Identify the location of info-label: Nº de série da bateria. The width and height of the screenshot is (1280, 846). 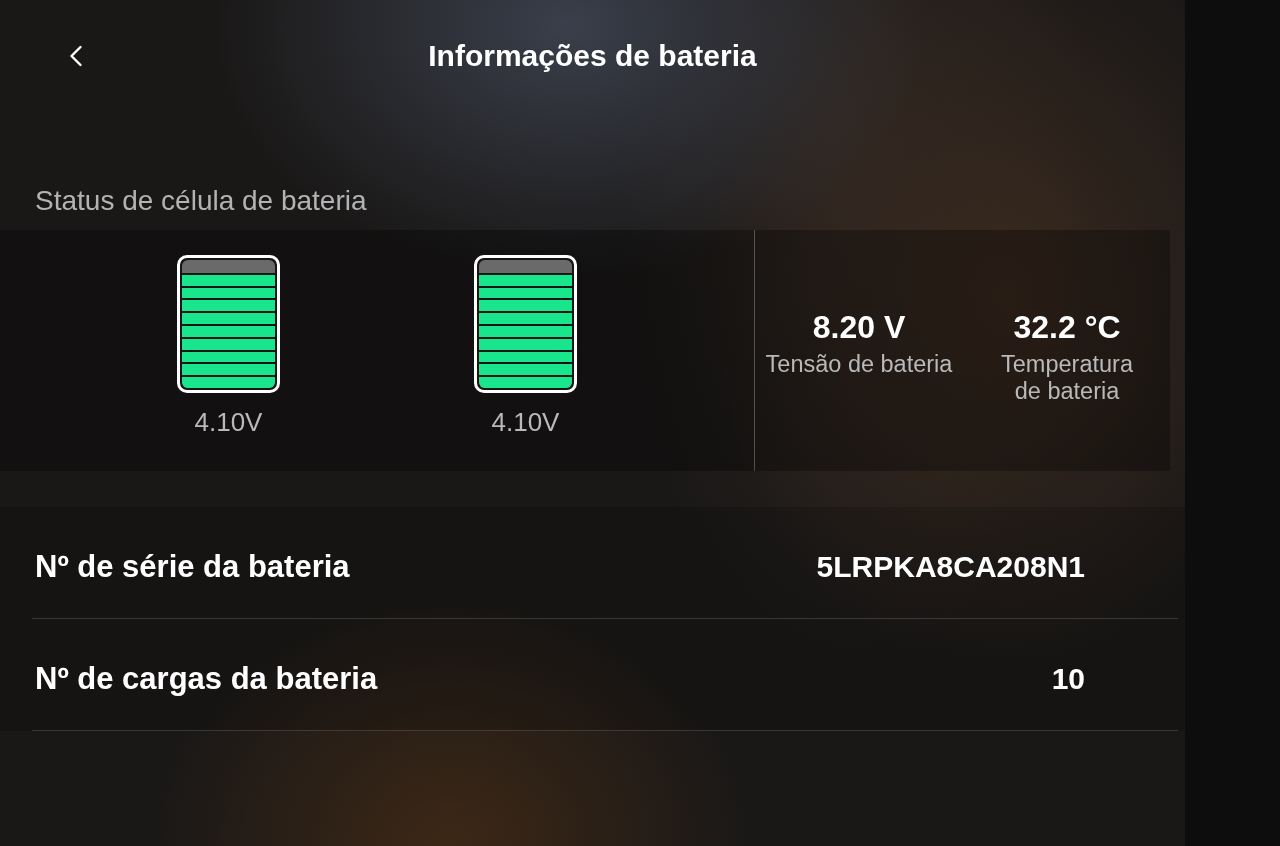
(192, 566).